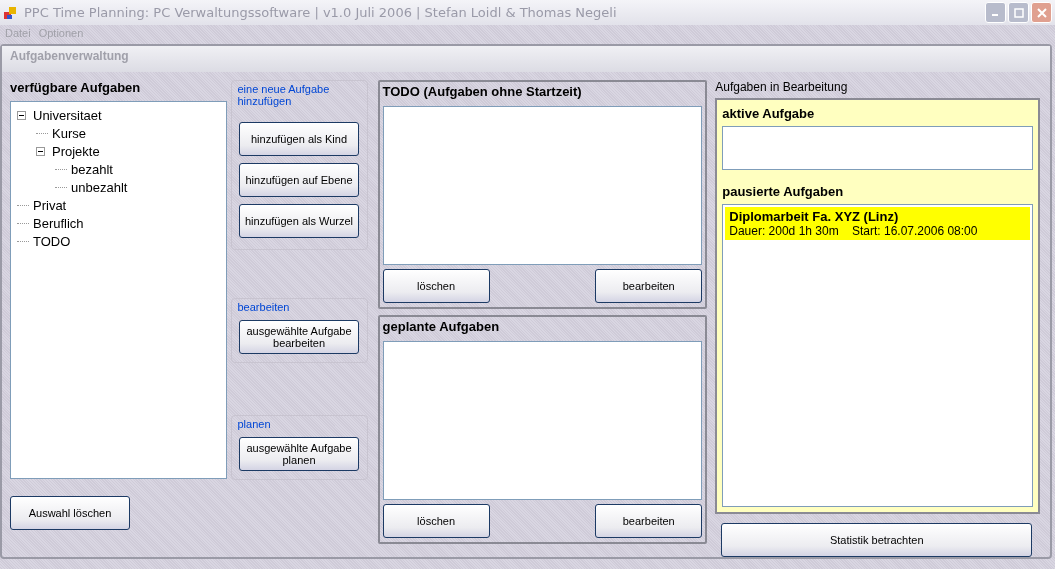 Image resolution: width=1055 pixels, height=569 pixels. I want to click on active-title: aktive Aufgabe, so click(769, 114).